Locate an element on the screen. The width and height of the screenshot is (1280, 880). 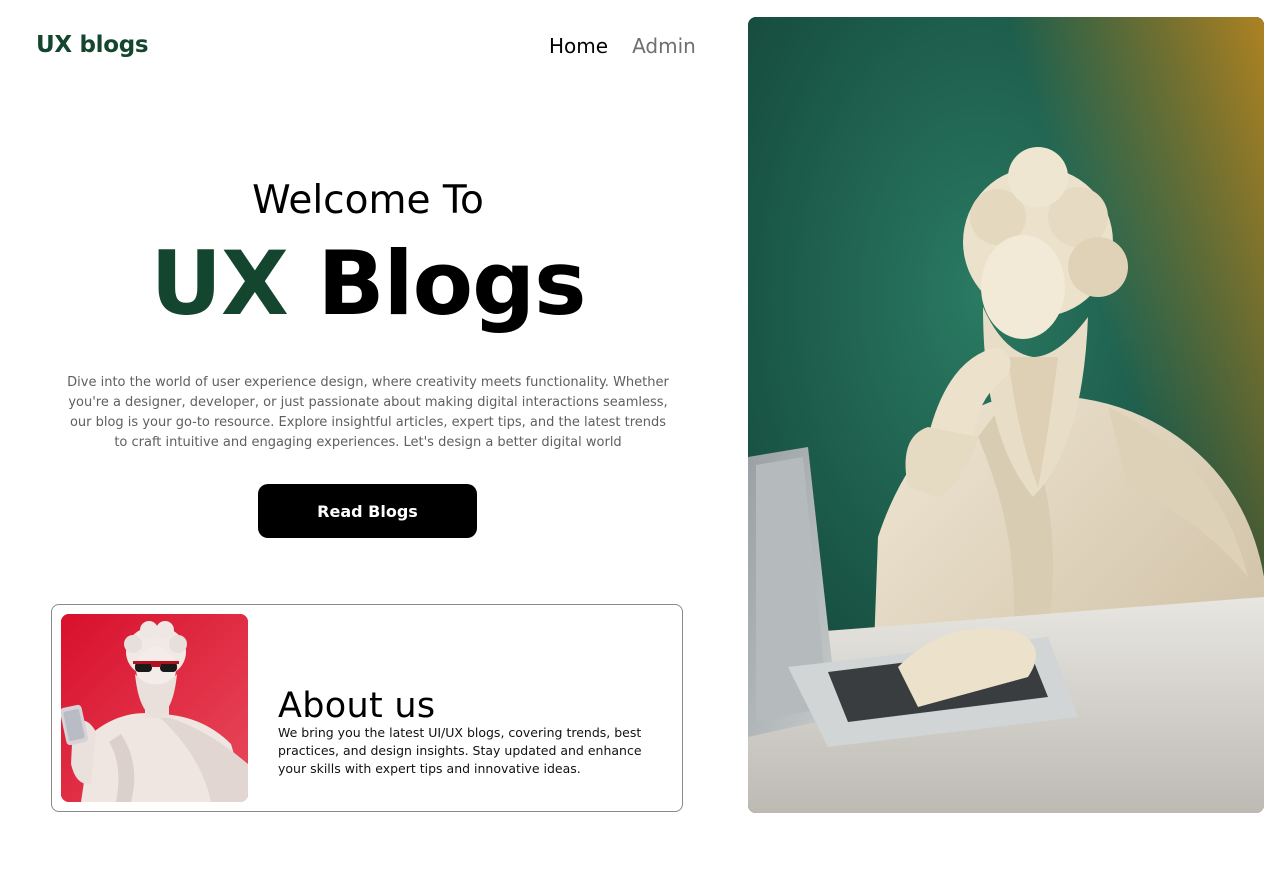
about-image is located at coordinates (154, 708).